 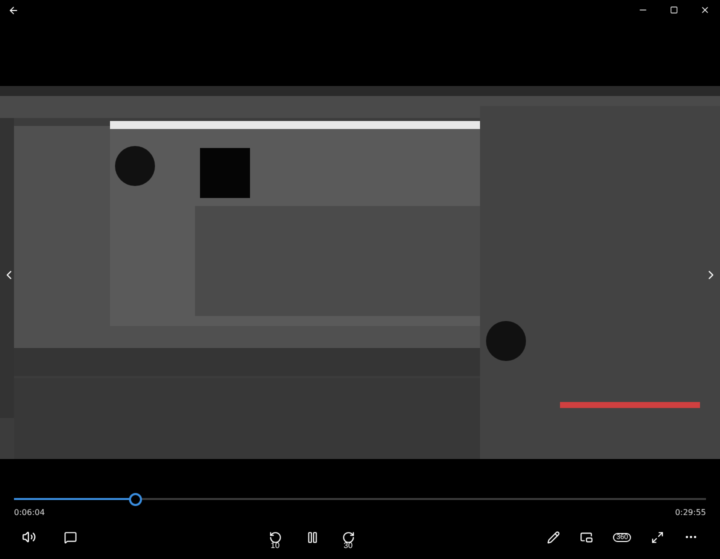 What do you see at coordinates (29, 512) in the screenshot?
I see `elapsed-time: 0:06:04` at bounding box center [29, 512].